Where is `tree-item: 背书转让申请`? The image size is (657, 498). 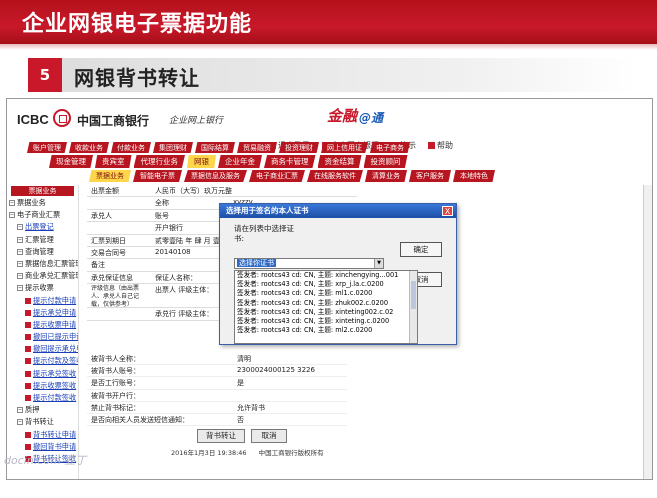
tree-item: 背书转让申请 is located at coordinates (42, 435).